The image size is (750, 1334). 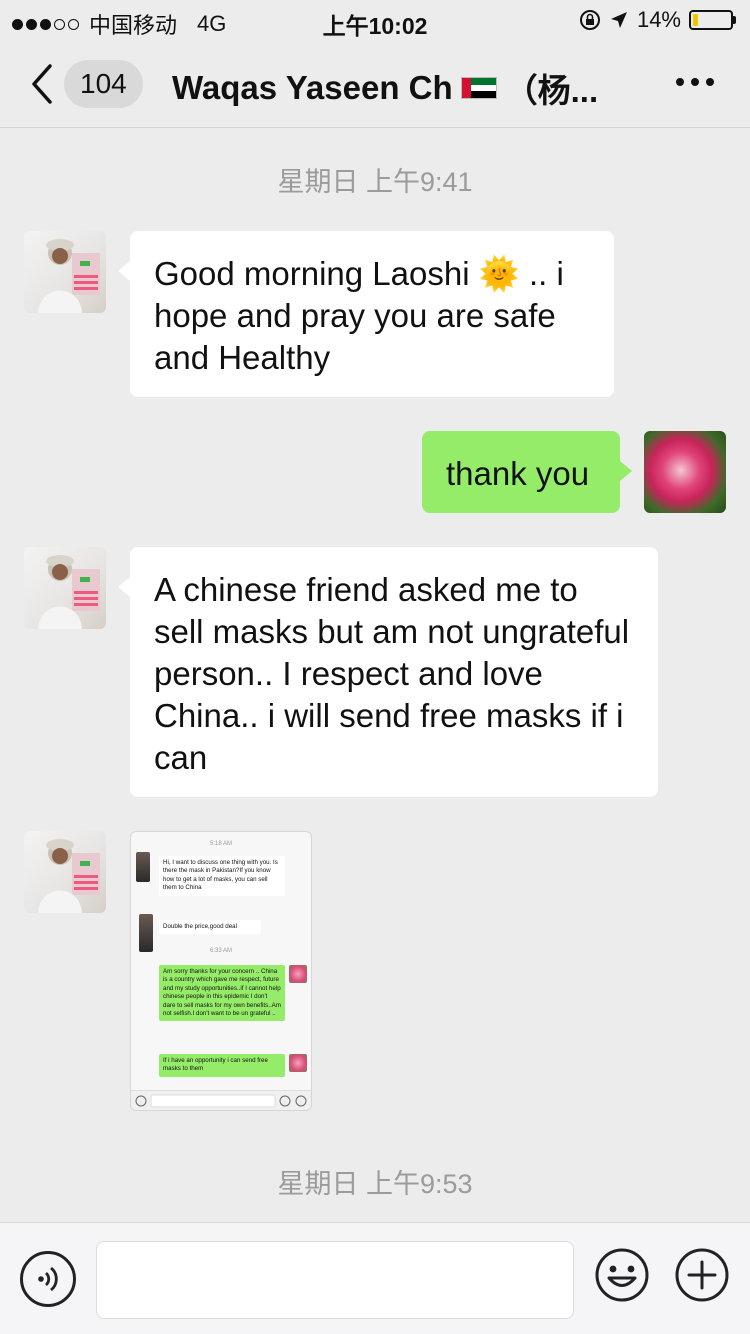 What do you see at coordinates (220, 844) in the screenshot?
I see `thumb-timestamp: 5:18 AM` at bounding box center [220, 844].